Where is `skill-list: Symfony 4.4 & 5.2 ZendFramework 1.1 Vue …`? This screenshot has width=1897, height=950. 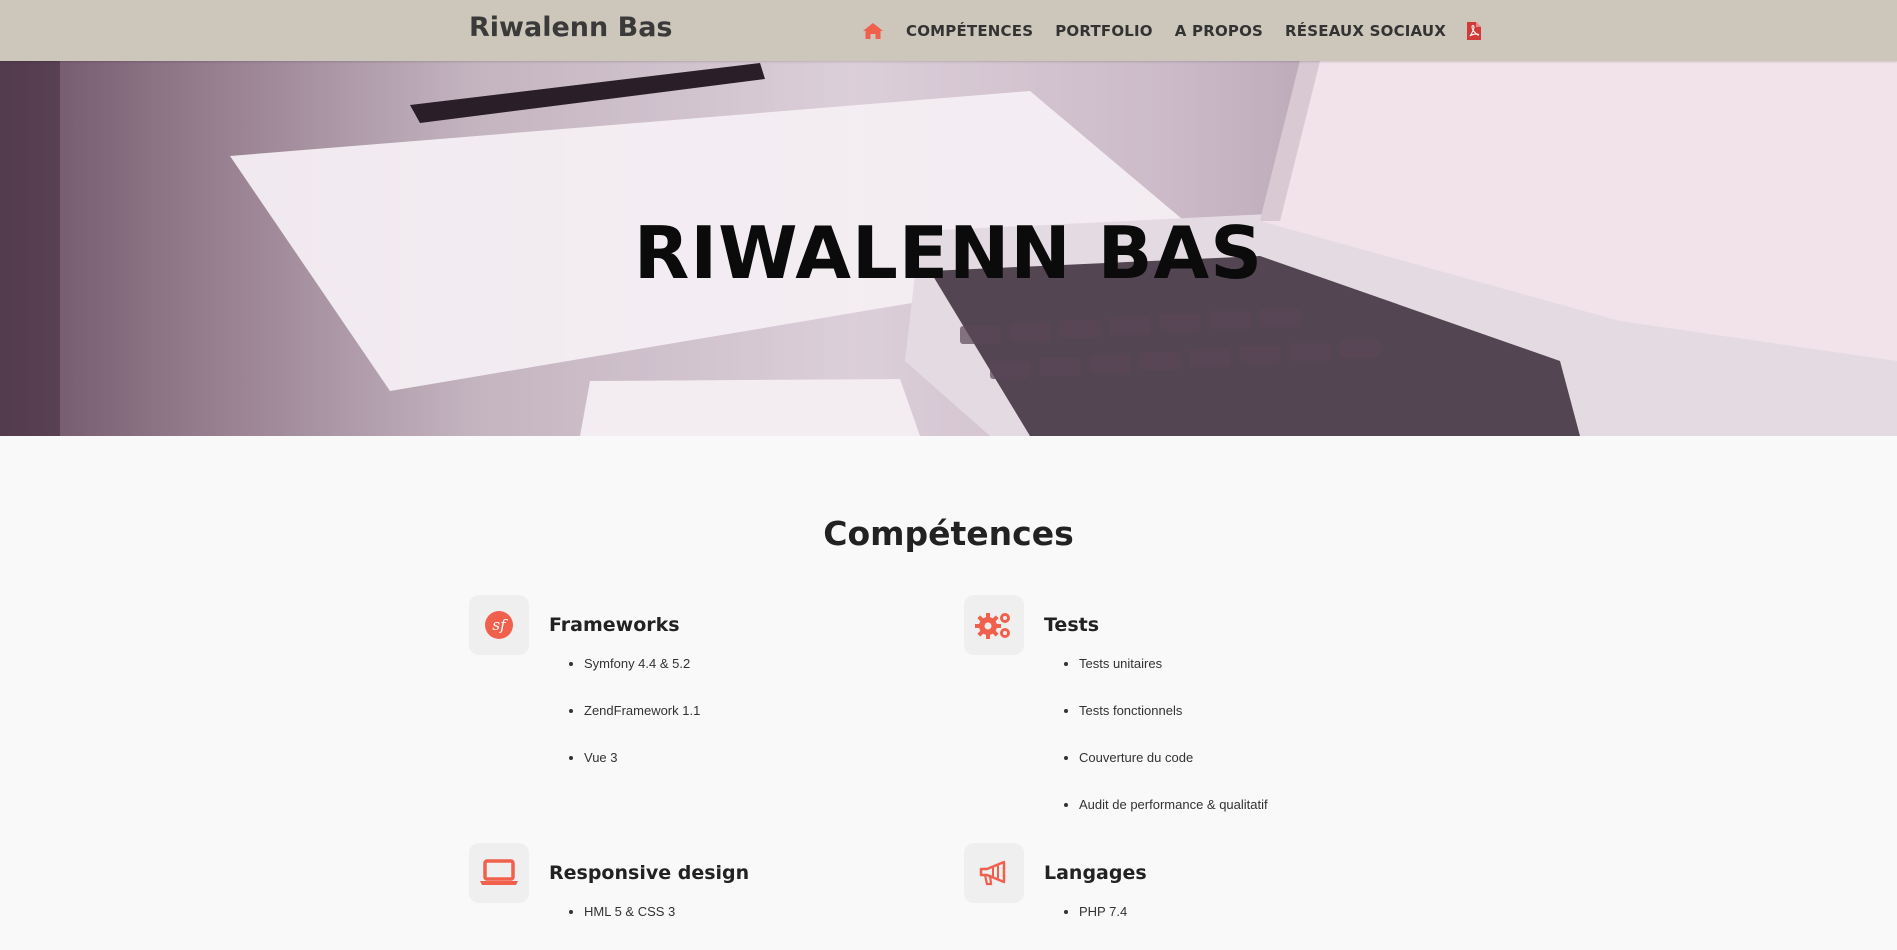 skill-list: Symfony 4.4 & 5.2 ZendFramework 1.1 Vue … is located at coordinates (754, 725).